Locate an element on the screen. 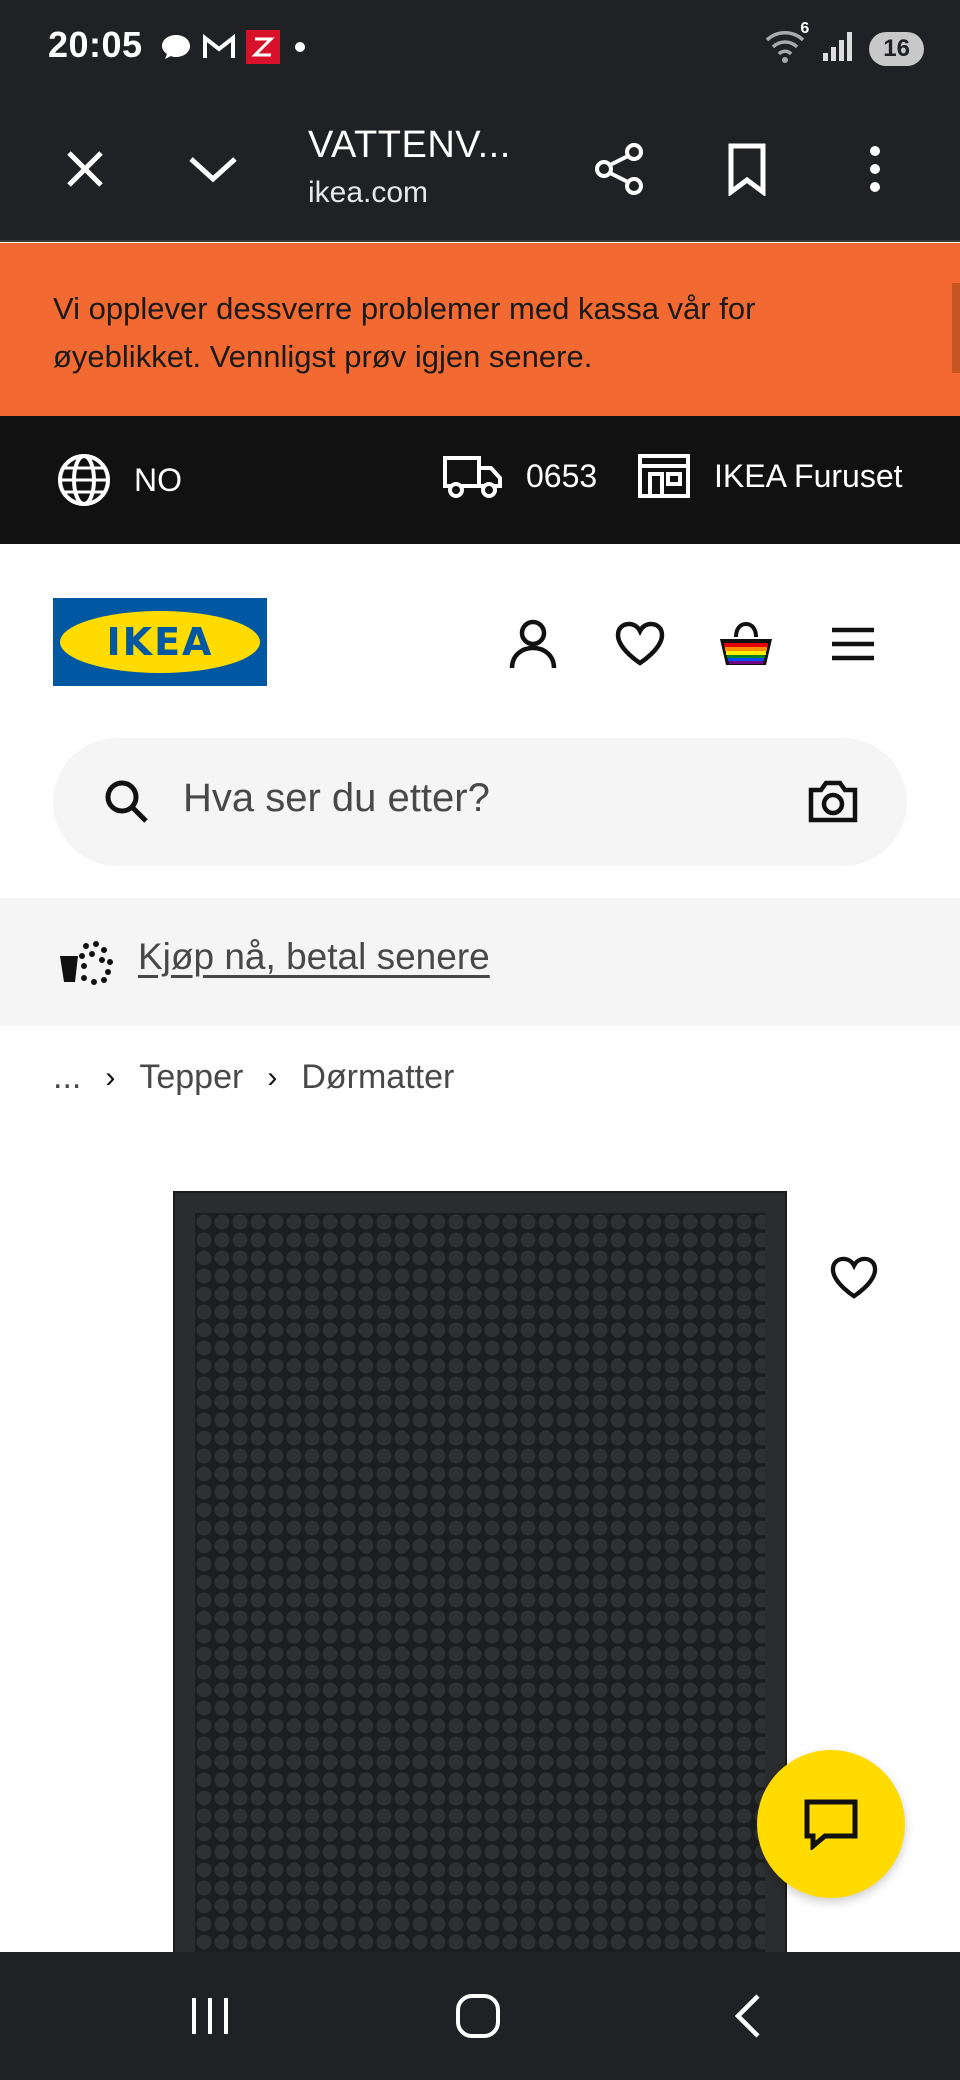 The image size is (960, 2080). system-navigation-bar is located at coordinates (480, 2016).